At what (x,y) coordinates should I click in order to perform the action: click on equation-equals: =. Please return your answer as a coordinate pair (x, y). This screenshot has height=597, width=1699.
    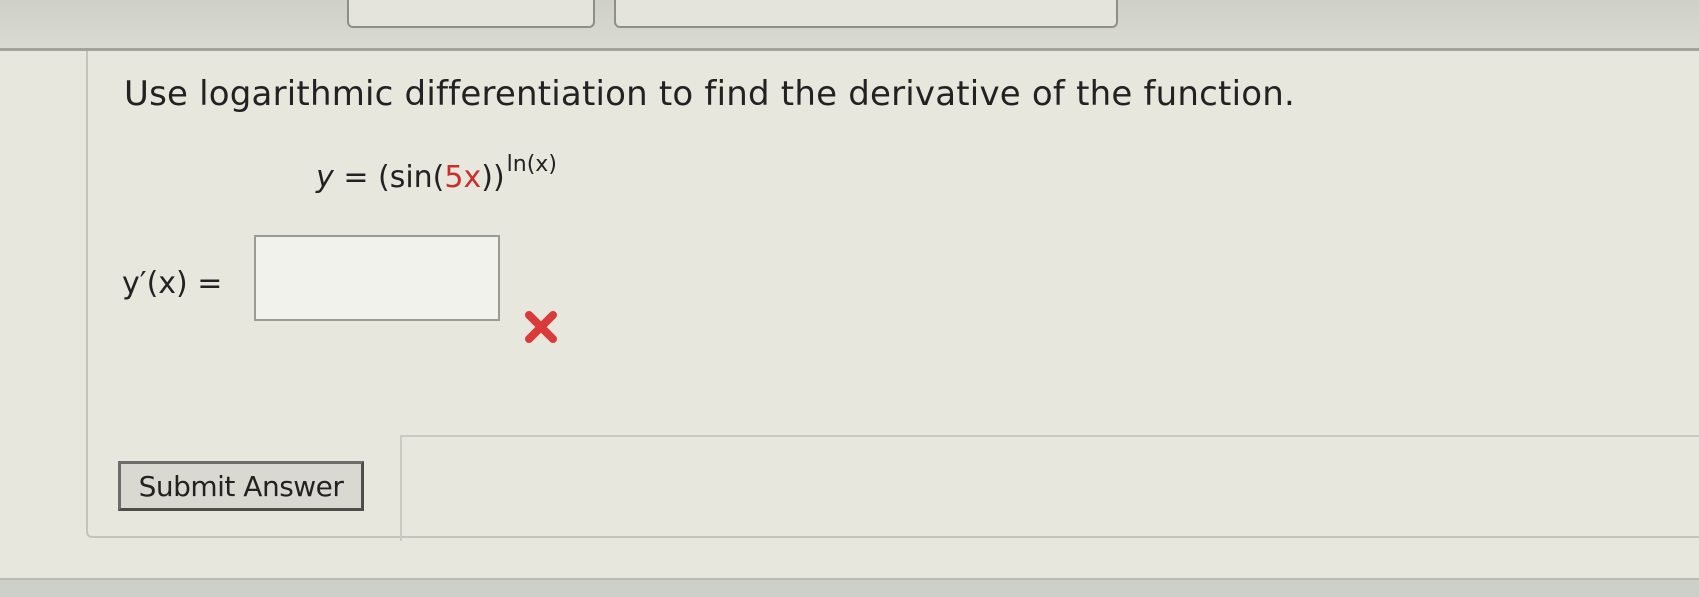
    Looking at the image, I should click on (356, 177).